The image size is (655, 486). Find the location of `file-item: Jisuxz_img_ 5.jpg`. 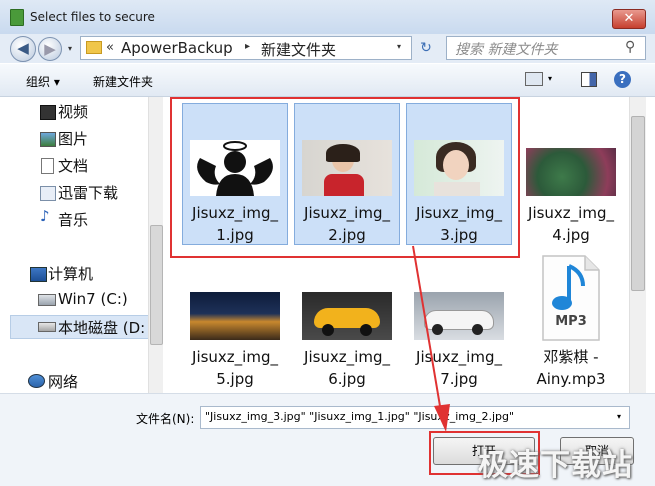

file-item: Jisuxz_img_ 5.jpg is located at coordinates (235, 318).